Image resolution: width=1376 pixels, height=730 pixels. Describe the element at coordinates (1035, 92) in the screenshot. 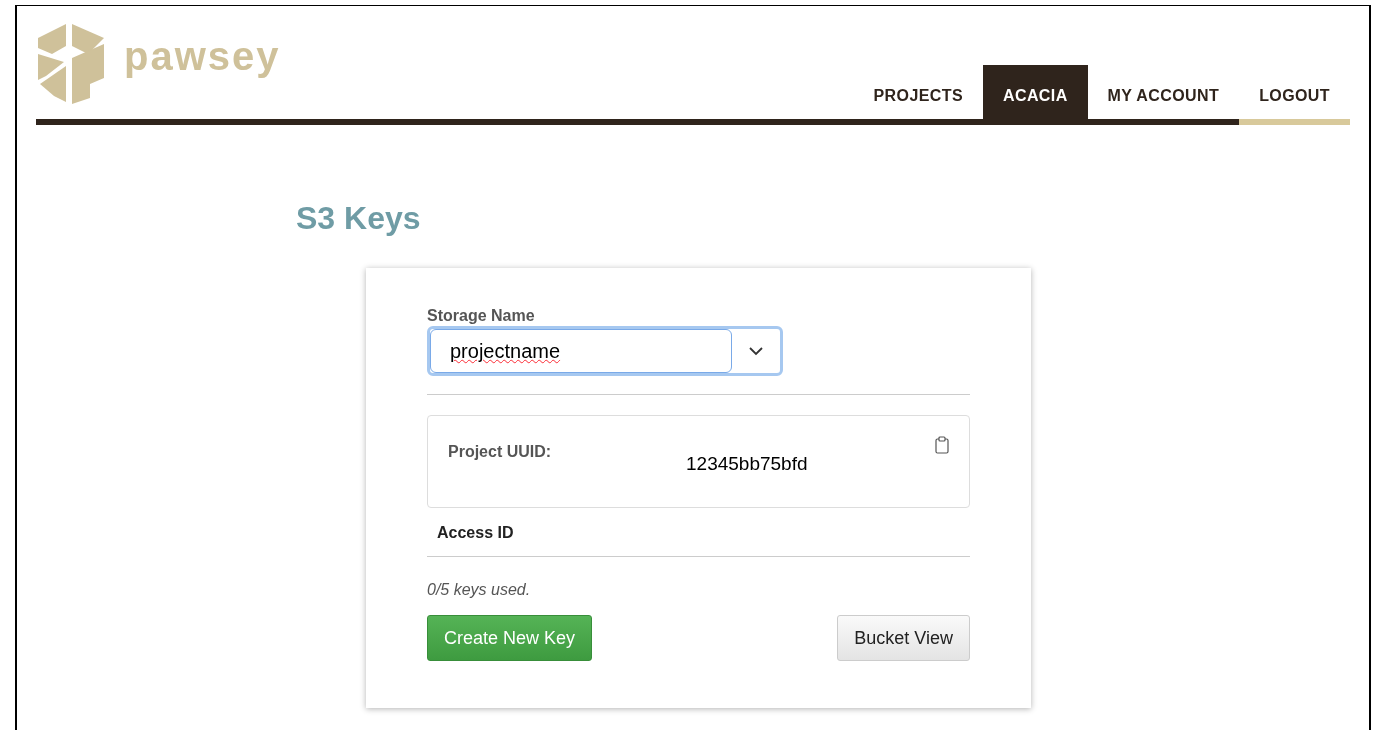

I see `nav-tab: ACACIA` at that location.